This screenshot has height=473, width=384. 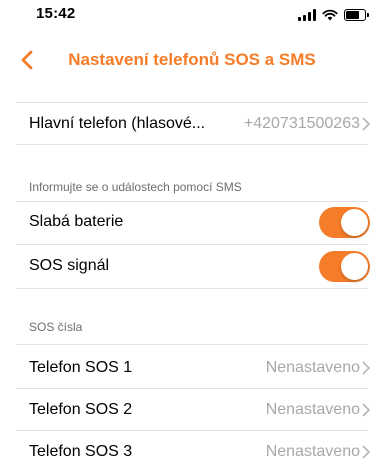 I want to click on navigation-bar: Nastavení telefonů SOS a SMS, so click(x=192, y=60).